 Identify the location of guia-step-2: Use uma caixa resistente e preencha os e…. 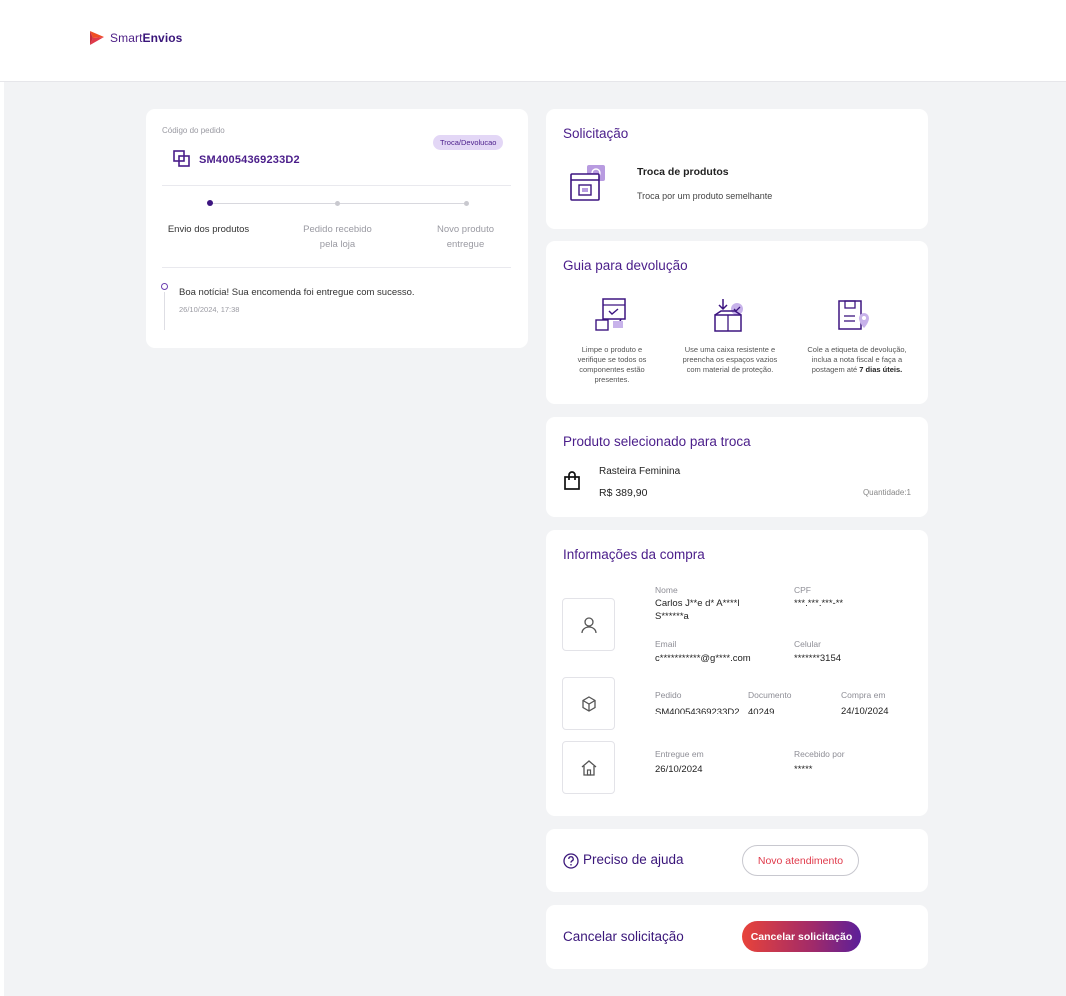
(730, 359).